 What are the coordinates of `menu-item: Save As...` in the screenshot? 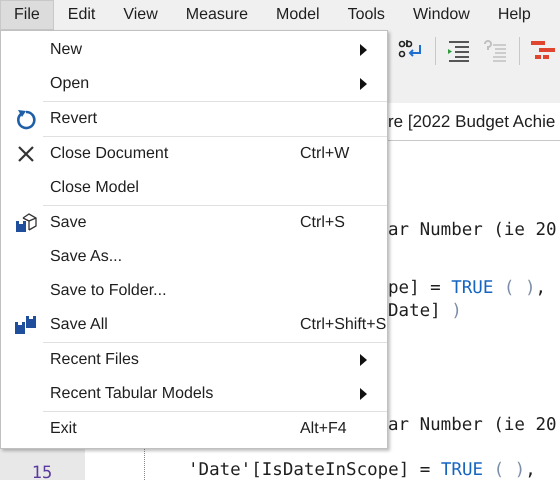 It's located at (194, 257).